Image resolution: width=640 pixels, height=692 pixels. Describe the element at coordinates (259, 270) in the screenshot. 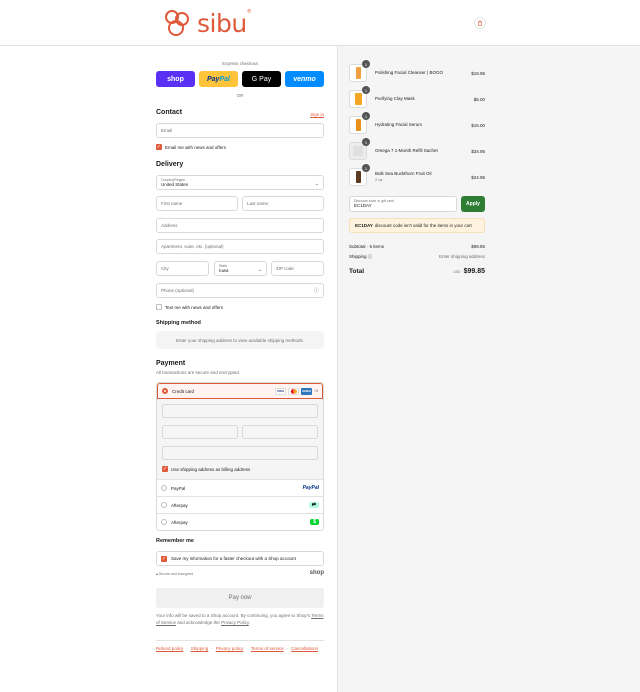

I see `chevron-down-icon: ⌄` at that location.